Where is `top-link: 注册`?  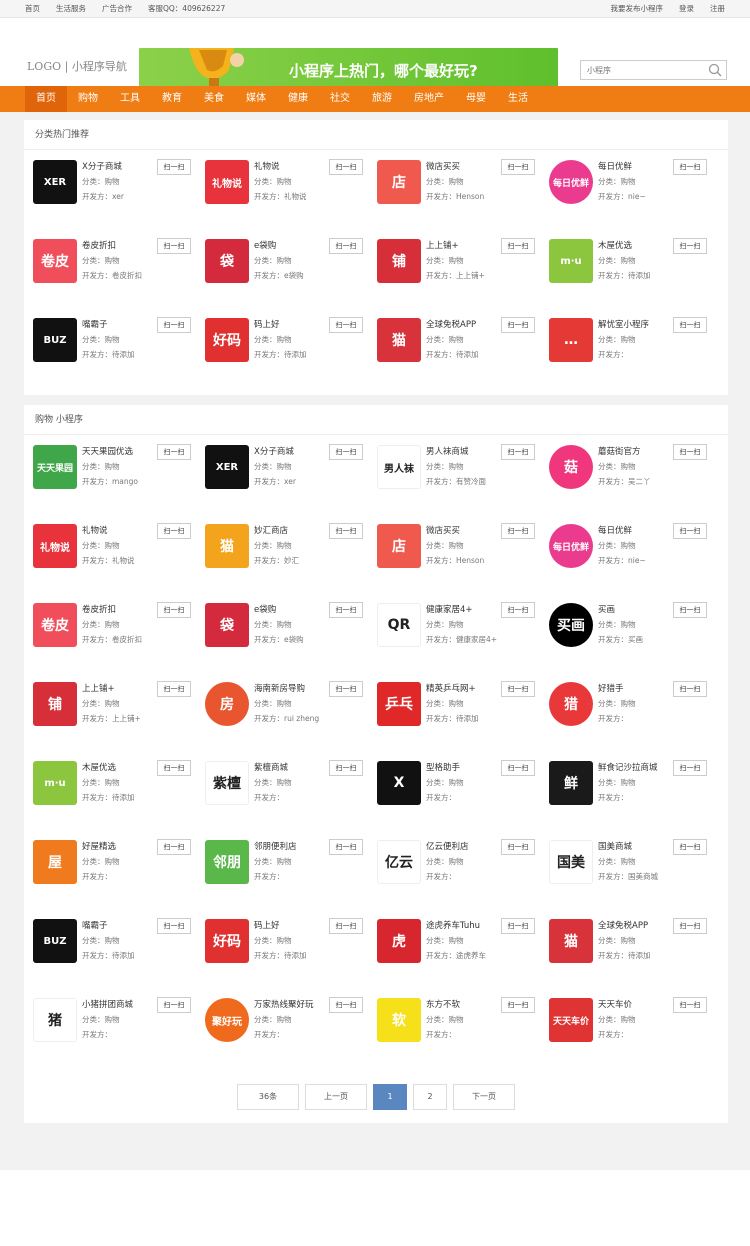 top-link: 注册 is located at coordinates (717, 8).